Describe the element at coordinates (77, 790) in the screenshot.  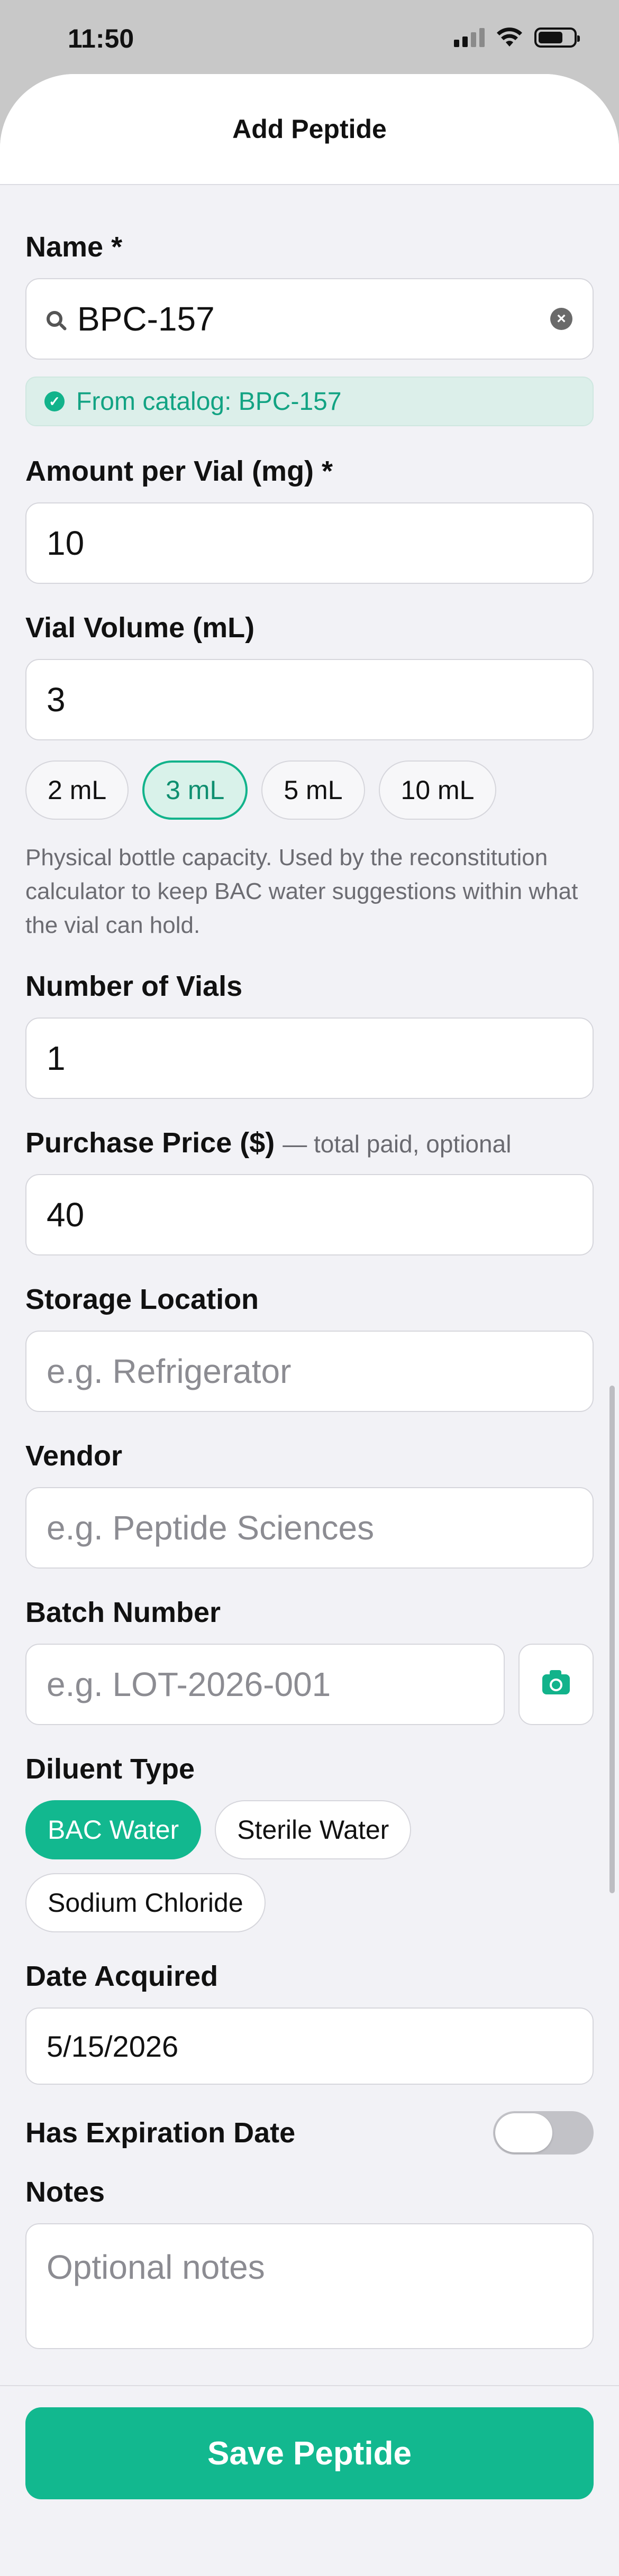
I see `preset-chip-2ml: 2 mL` at that location.